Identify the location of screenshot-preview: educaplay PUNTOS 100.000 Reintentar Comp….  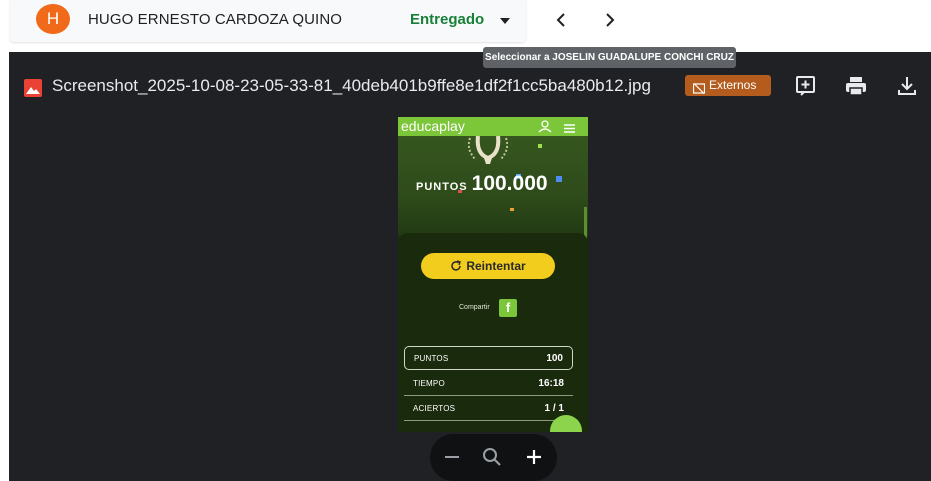
(493, 274).